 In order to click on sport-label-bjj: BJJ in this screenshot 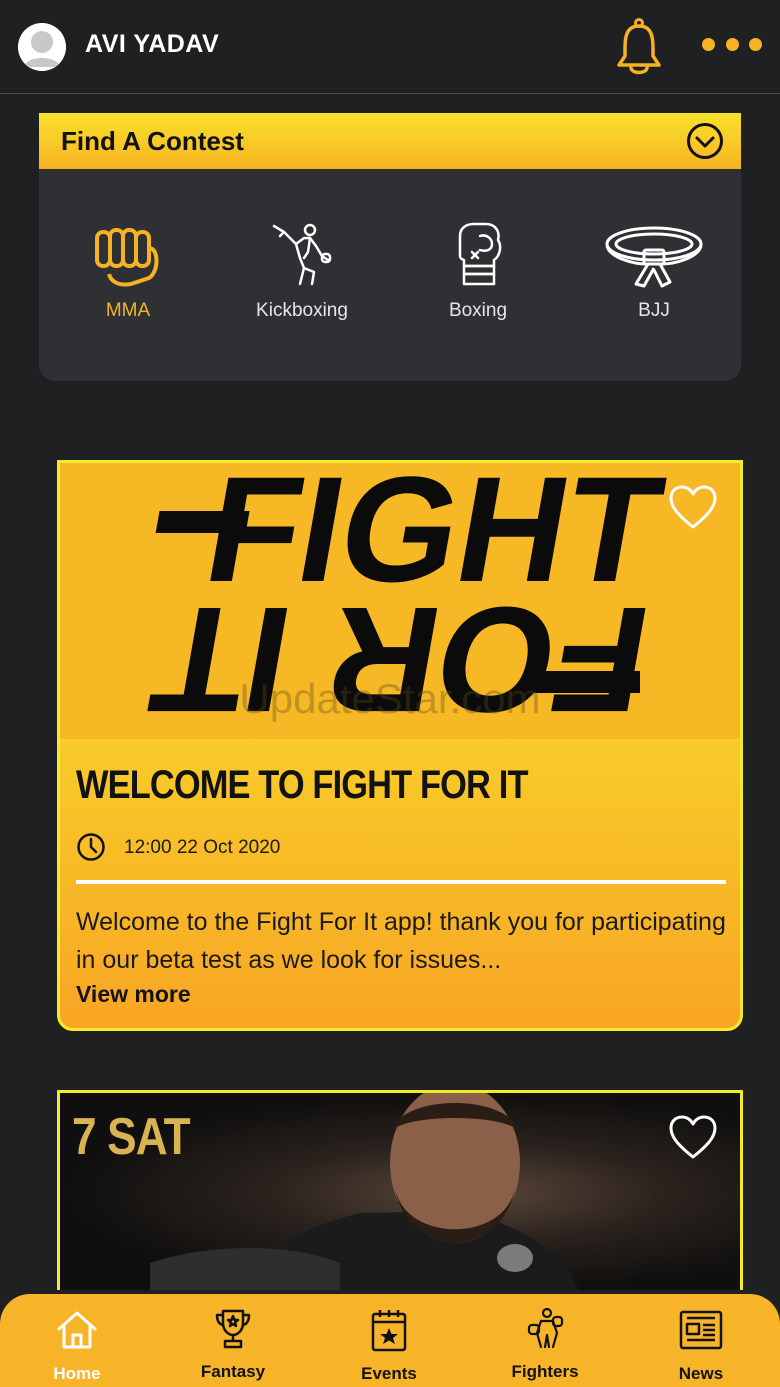, I will do `click(654, 310)`.